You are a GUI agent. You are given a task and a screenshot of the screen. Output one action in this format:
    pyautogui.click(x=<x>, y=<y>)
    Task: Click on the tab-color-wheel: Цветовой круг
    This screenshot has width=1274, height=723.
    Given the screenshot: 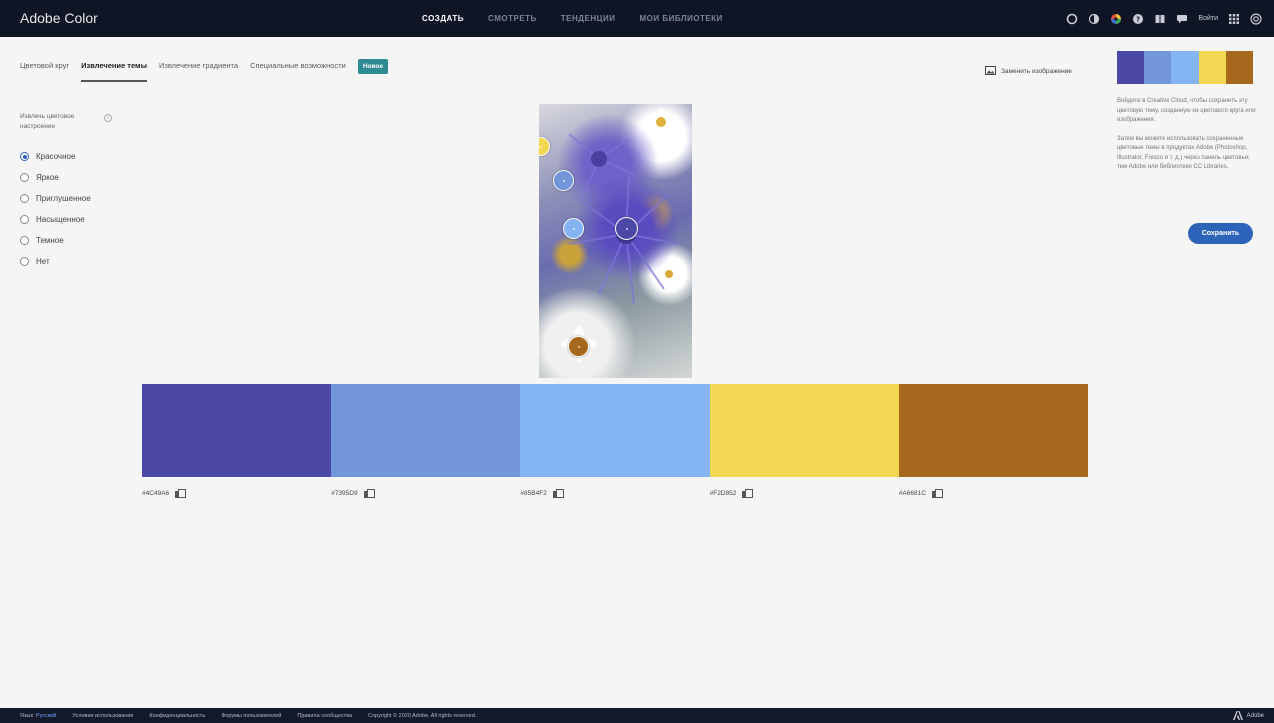 What is the action you would take?
    pyautogui.click(x=44, y=71)
    